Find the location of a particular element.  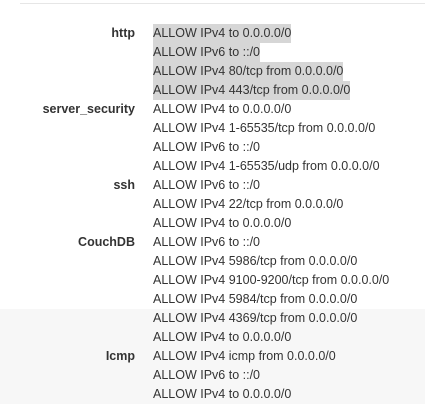

group-label: ssh is located at coordinates (124, 185).